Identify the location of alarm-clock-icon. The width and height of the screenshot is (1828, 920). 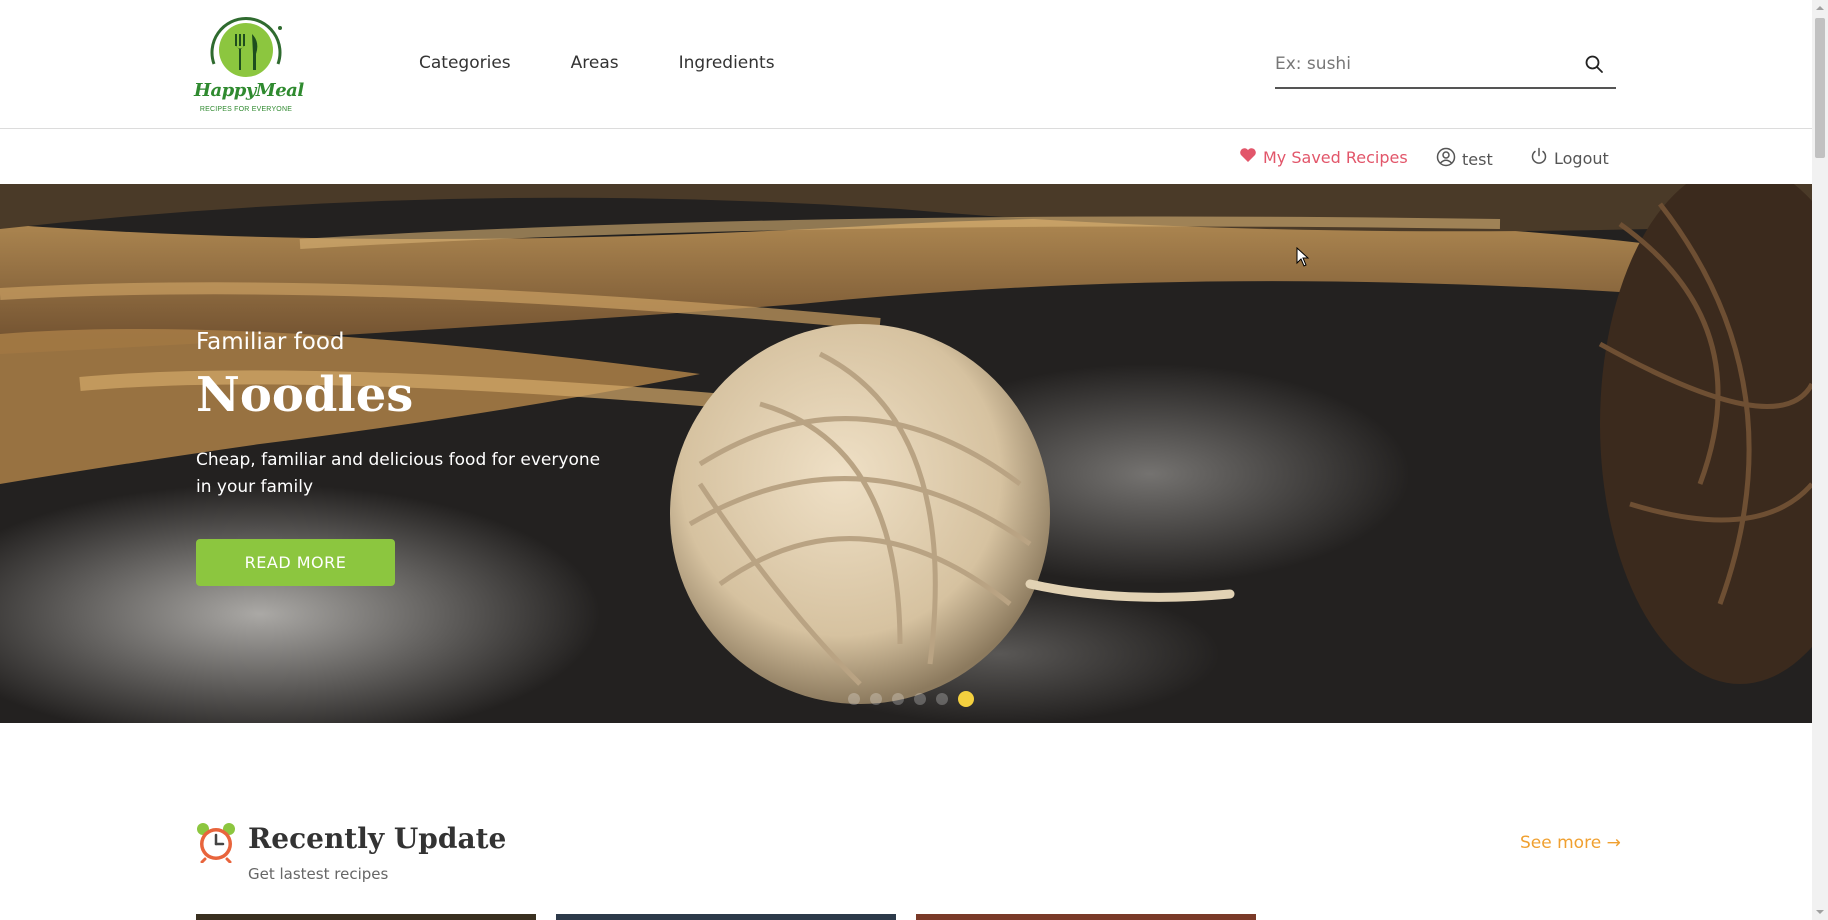
(216, 842).